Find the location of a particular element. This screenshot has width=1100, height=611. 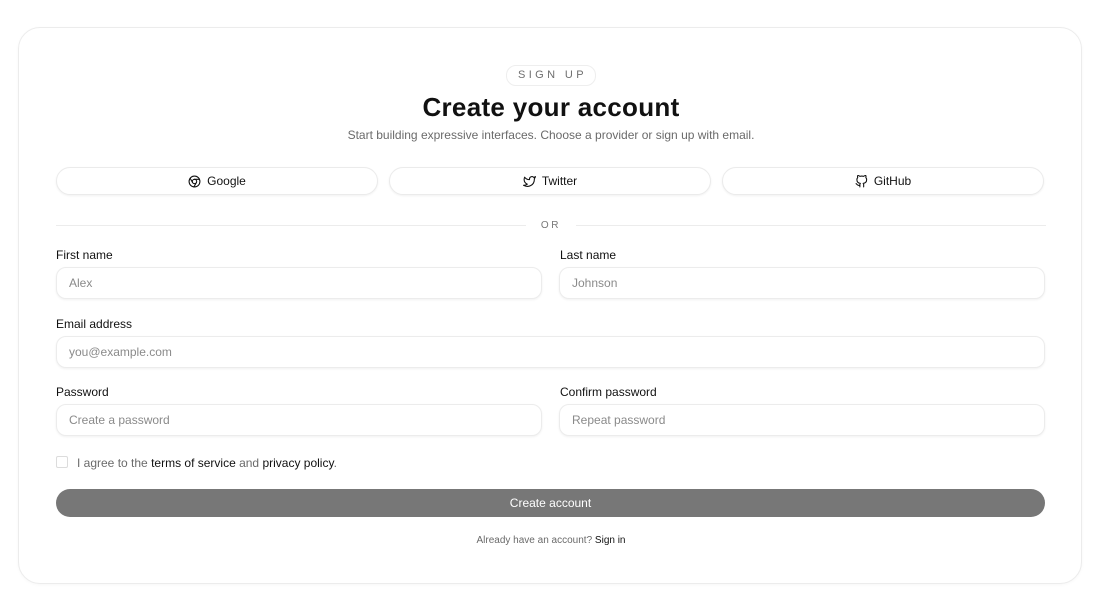

twitter-button: Twitter is located at coordinates (550, 181).